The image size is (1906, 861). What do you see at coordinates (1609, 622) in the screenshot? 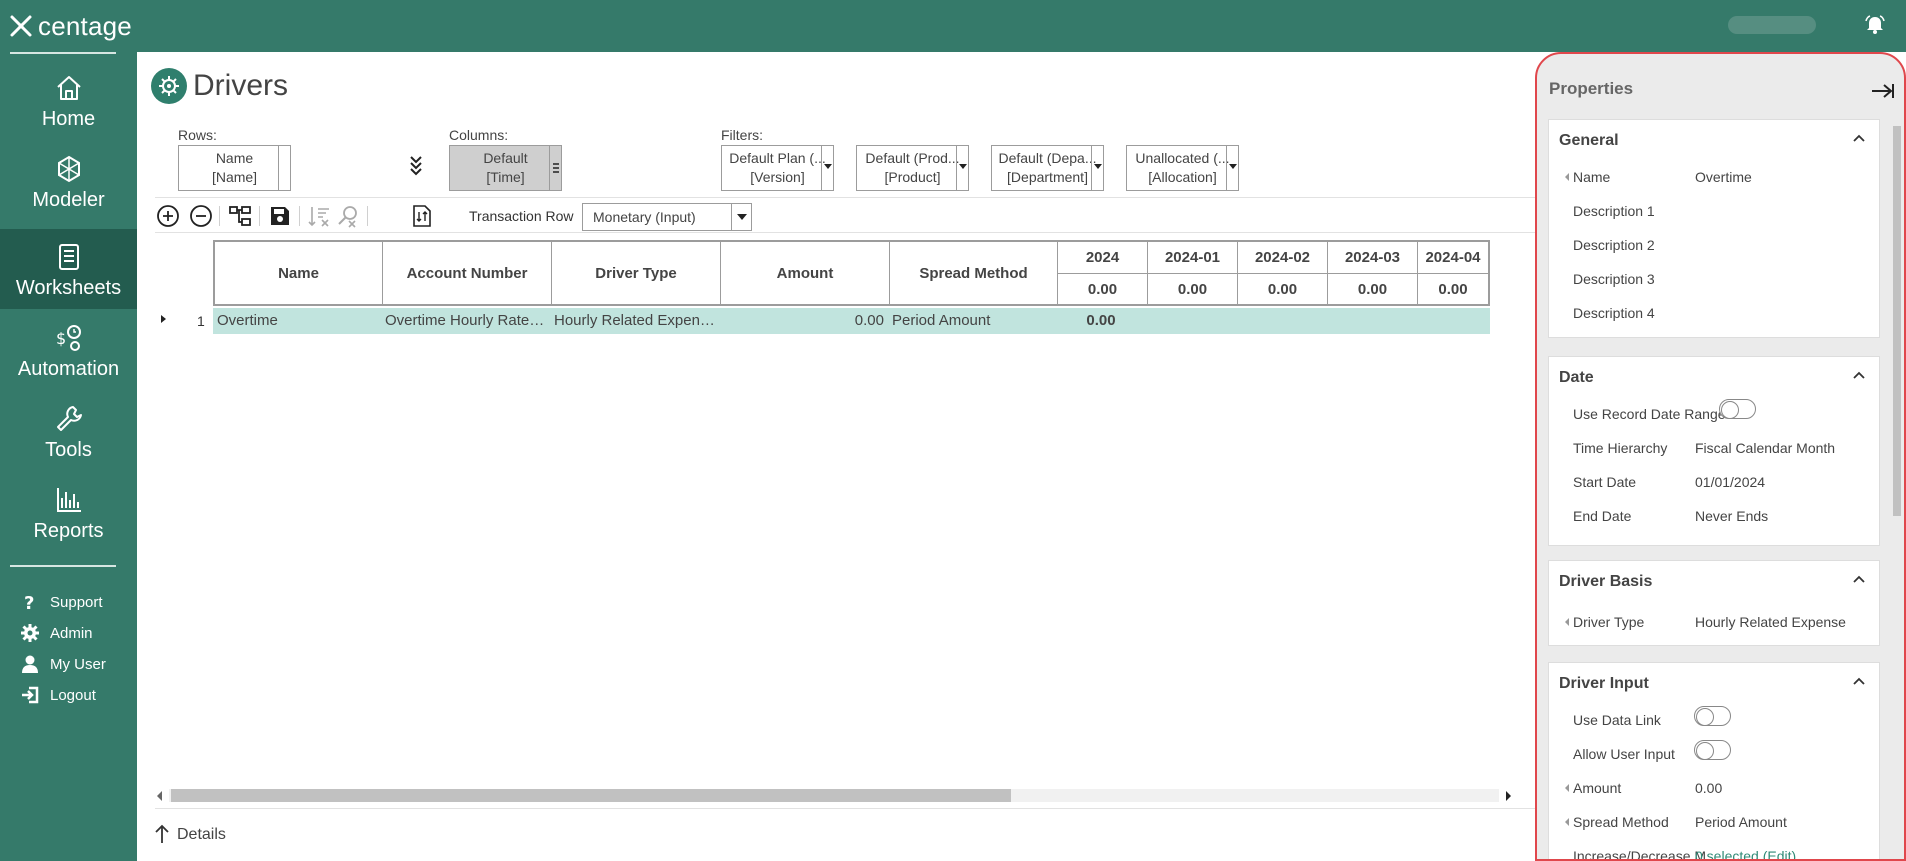
I see `prop-label: Driver Type` at bounding box center [1609, 622].